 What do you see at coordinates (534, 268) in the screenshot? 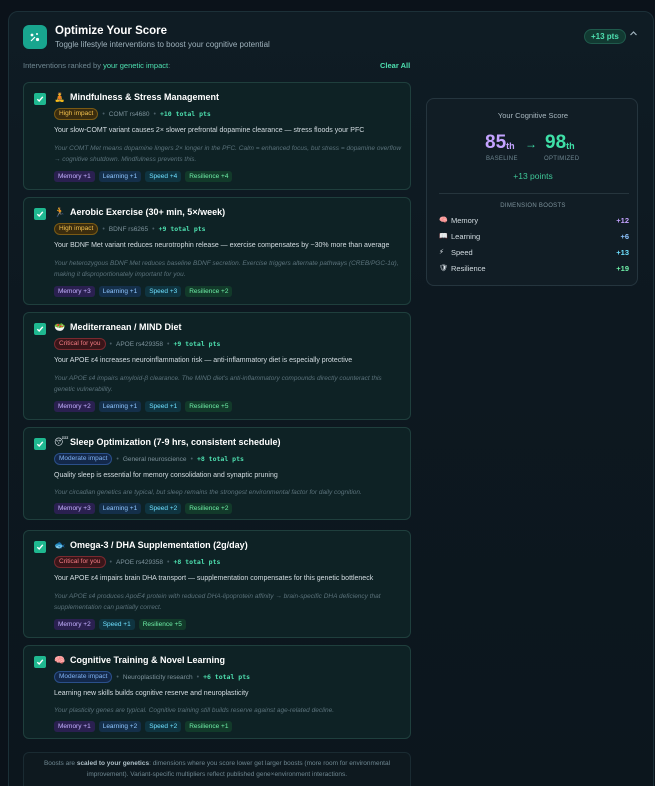
I see `dimension-row: 🛡 Resilience +19` at bounding box center [534, 268].